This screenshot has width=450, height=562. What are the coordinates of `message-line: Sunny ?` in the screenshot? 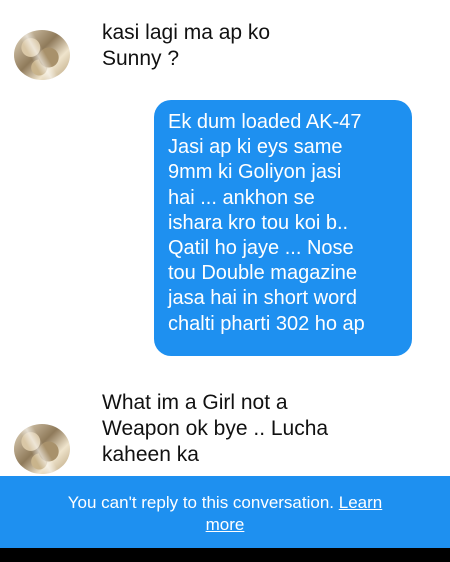 It's located at (141, 58).